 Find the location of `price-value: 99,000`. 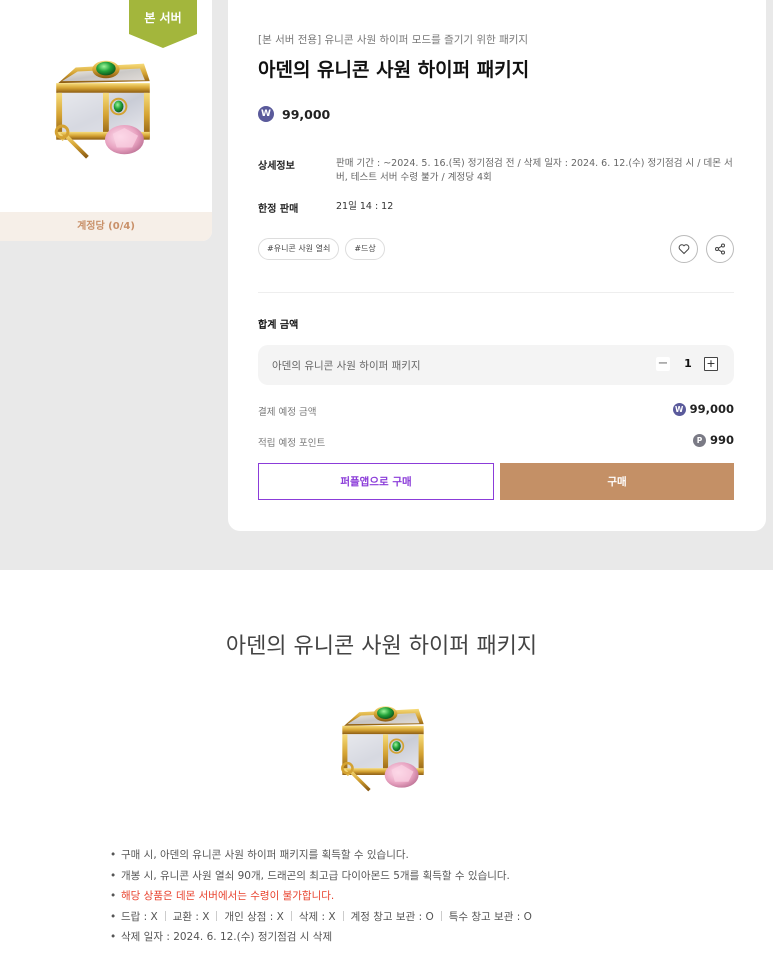

price-value: 99,000 is located at coordinates (306, 114).